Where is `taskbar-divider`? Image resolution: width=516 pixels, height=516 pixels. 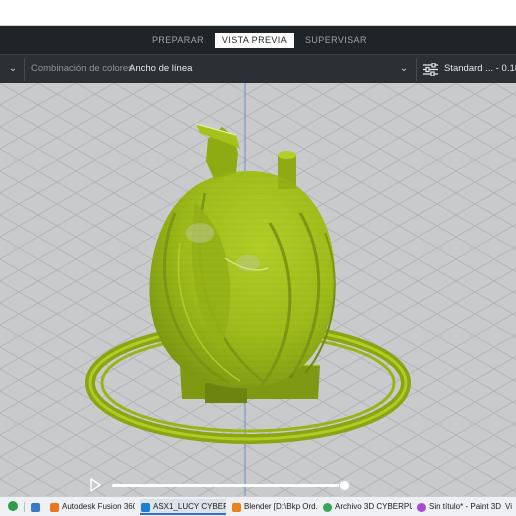
taskbar-divider is located at coordinates (24, 507).